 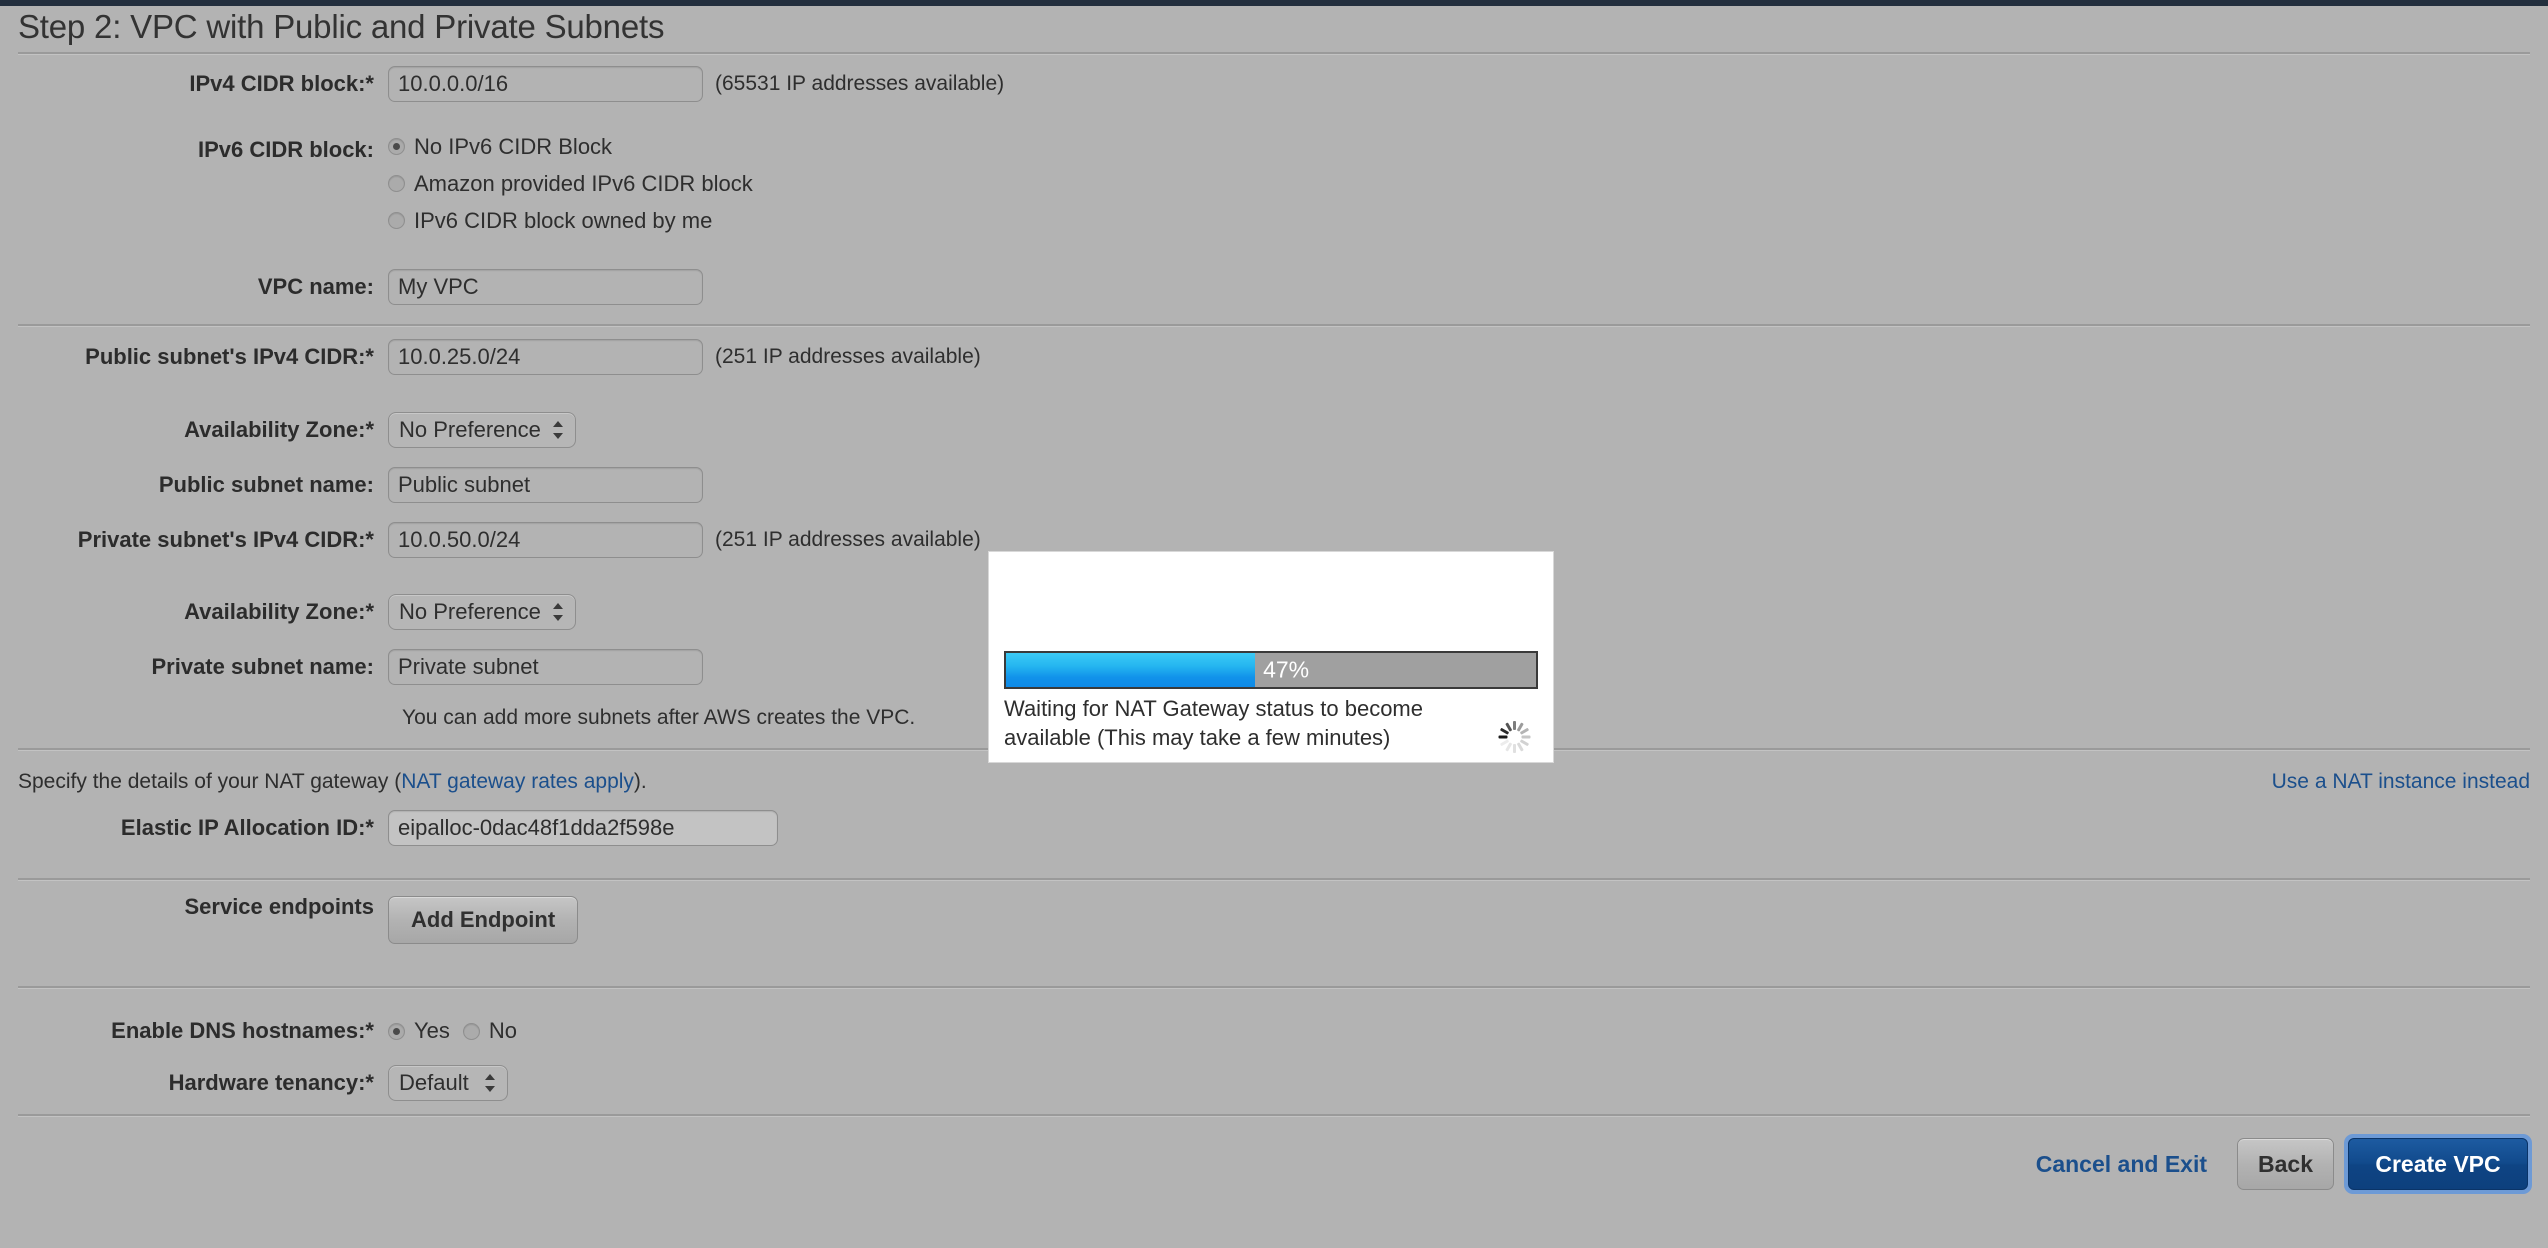 I want to click on dns-option-no: No, so click(x=490, y=1031).